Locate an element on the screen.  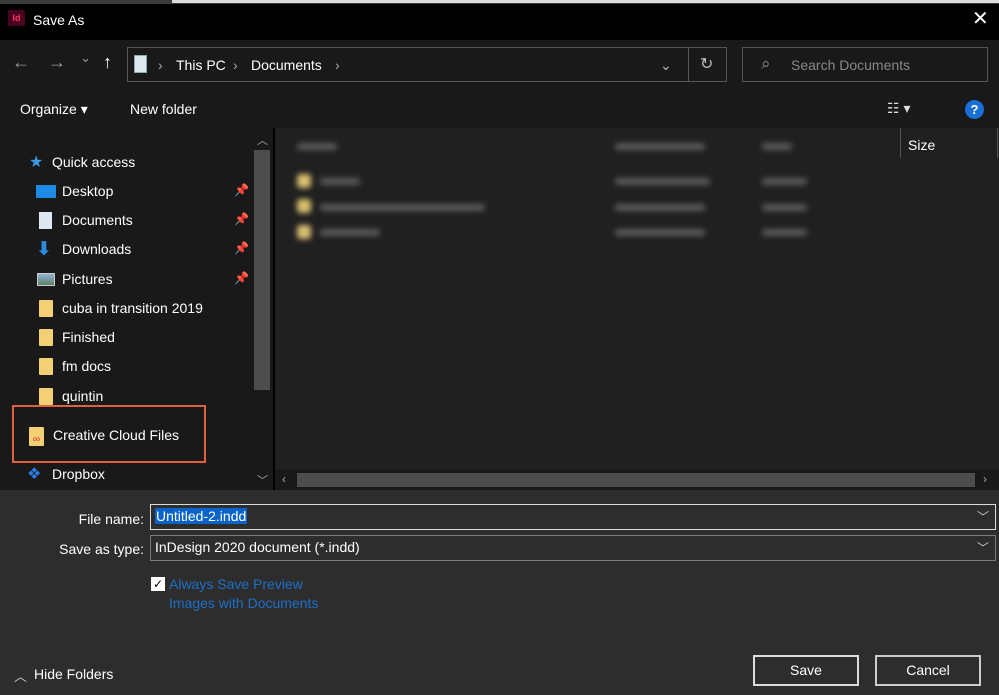
sidebar-item-documents: Documents 📌 is located at coordinates (125, 221).